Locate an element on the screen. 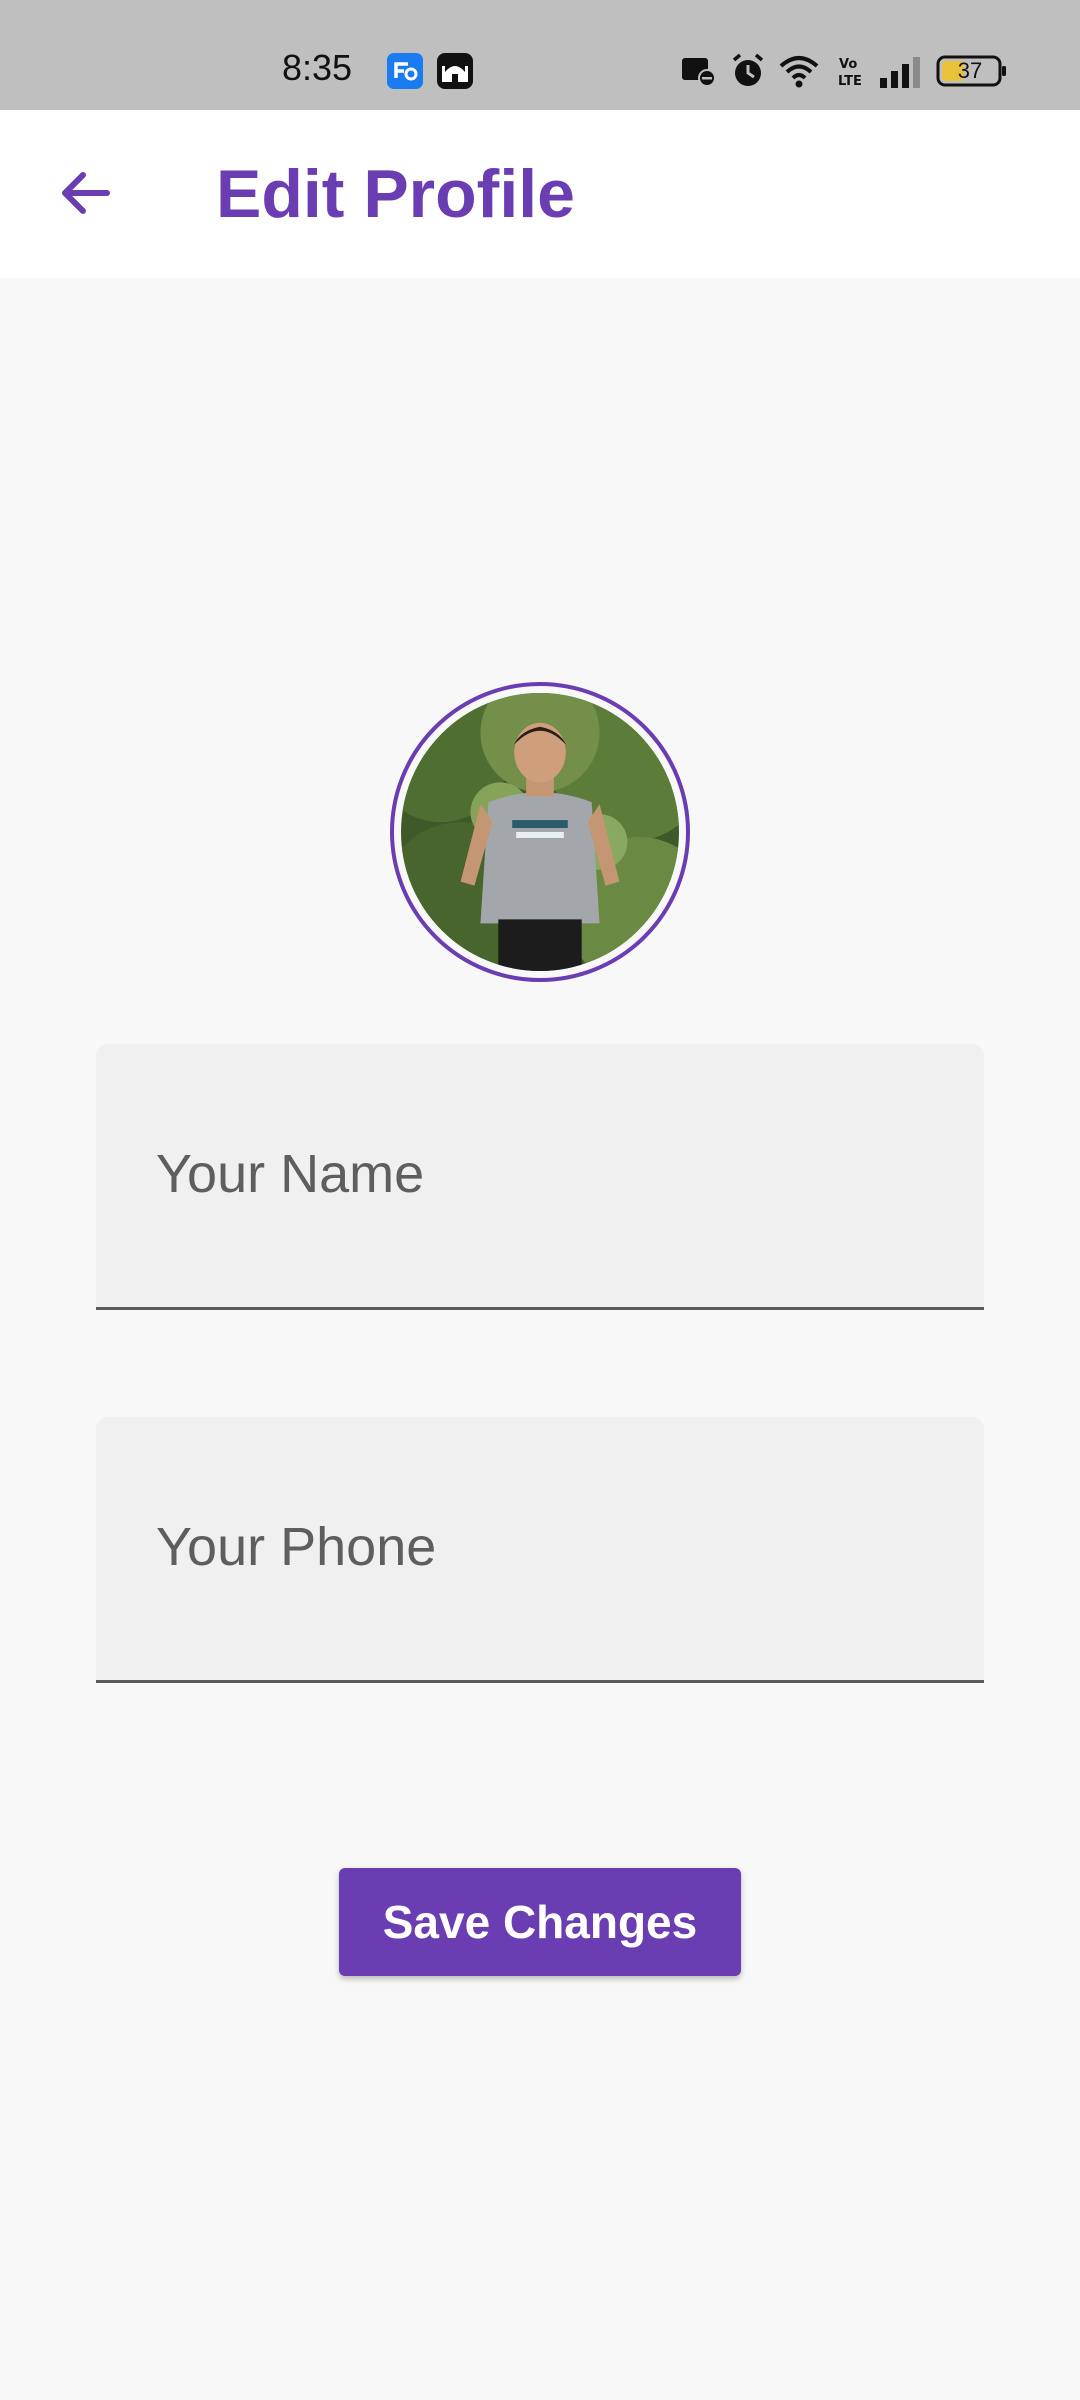  phone-field is located at coordinates (540, 1550).